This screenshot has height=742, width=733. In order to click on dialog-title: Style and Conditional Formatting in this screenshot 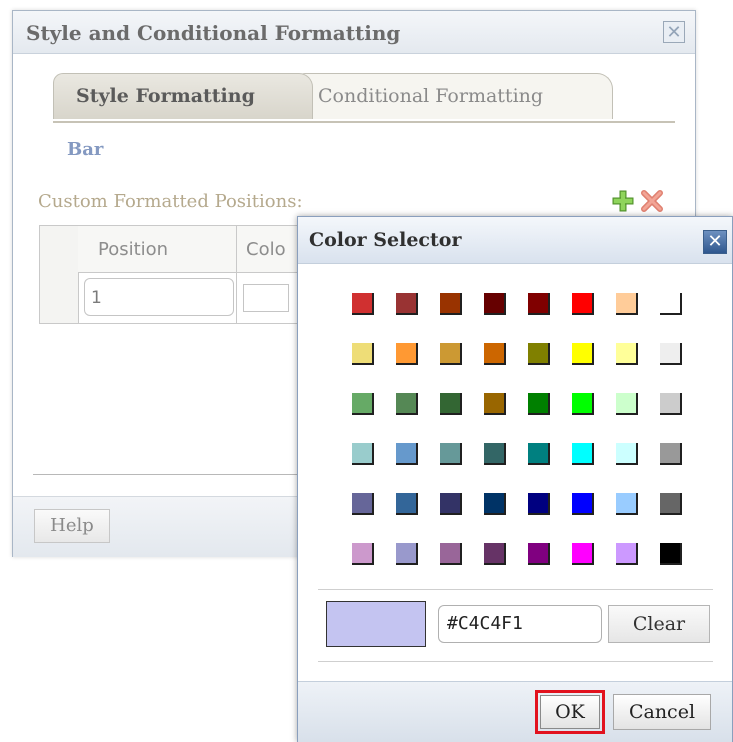, I will do `click(213, 33)`.